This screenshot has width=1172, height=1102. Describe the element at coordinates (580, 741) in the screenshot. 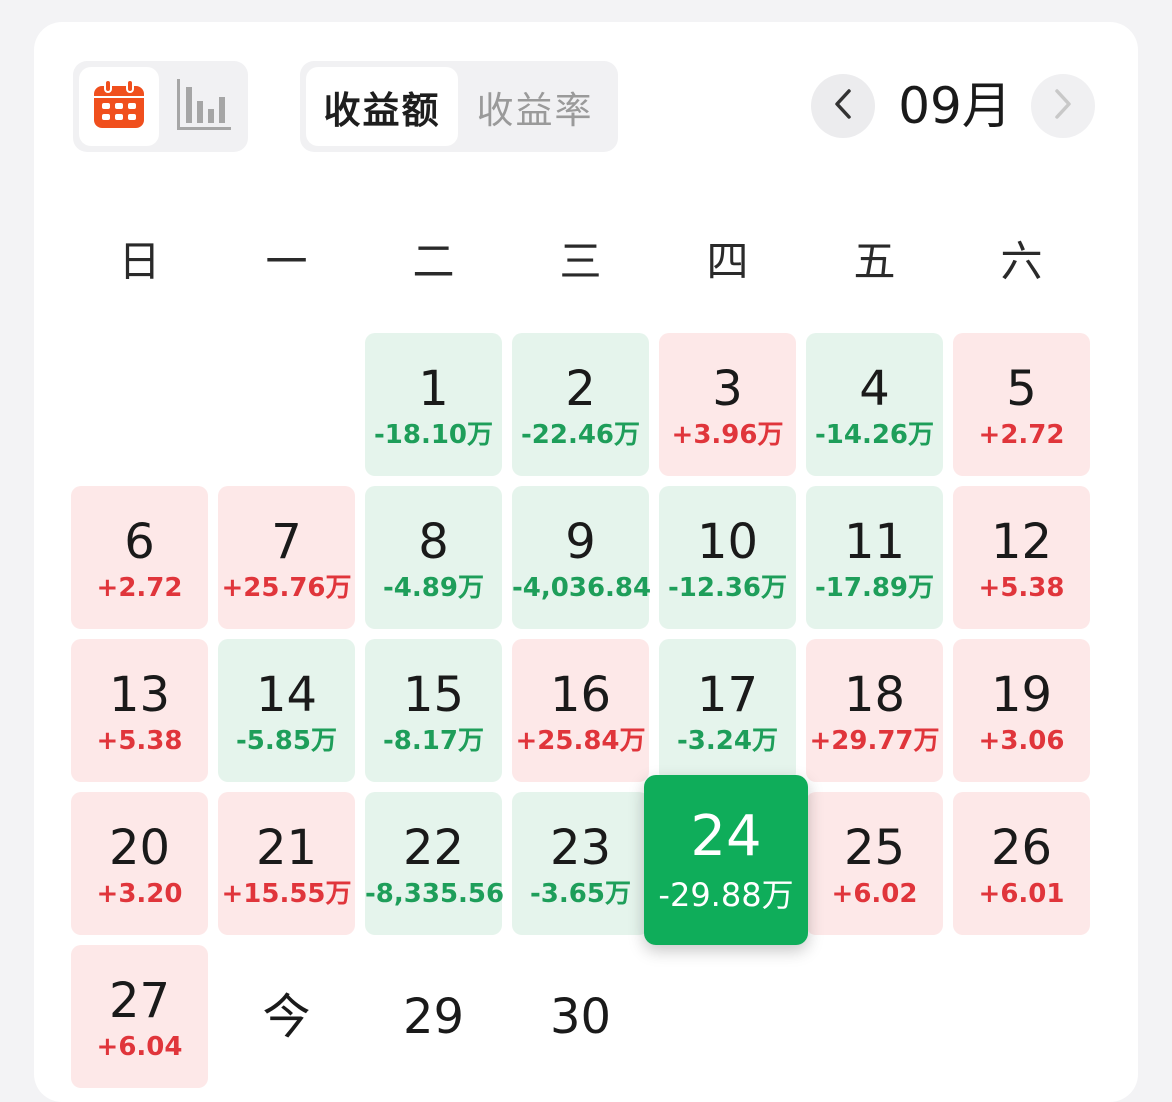

I see `day-return-value: +25.84万` at that location.